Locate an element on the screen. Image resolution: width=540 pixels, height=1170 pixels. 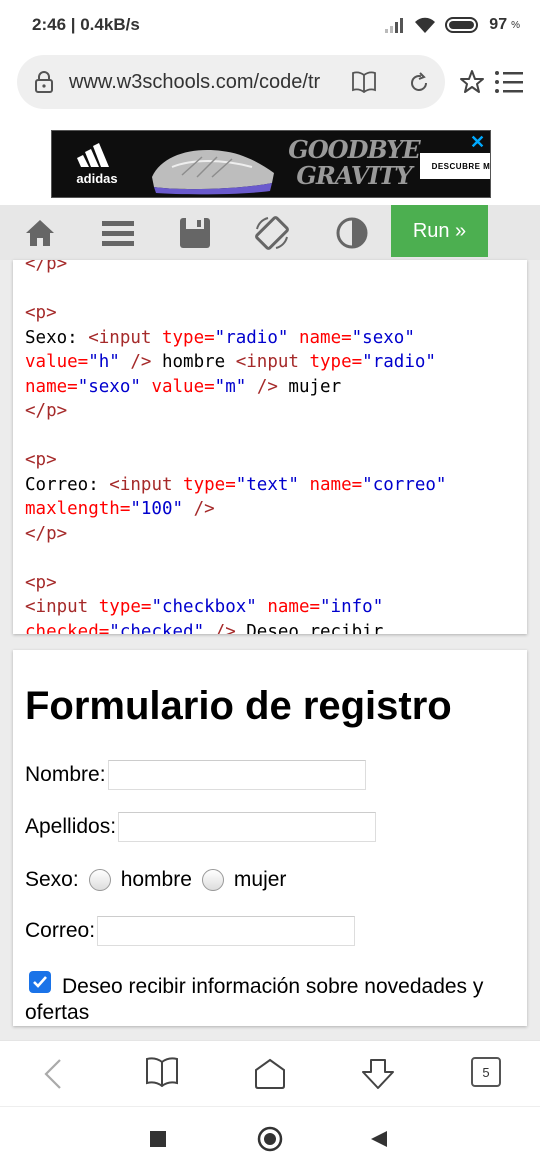
run-button: Run » is located at coordinates (439, 231).